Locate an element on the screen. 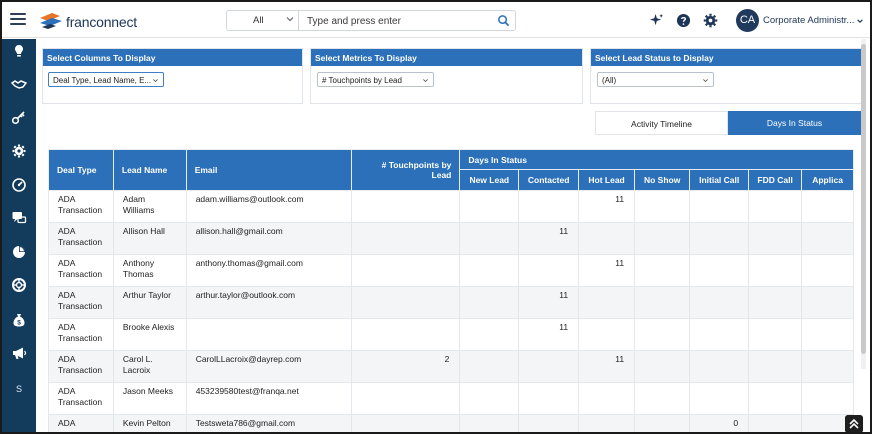  col-header-status-4: Initial Call is located at coordinates (719, 180).